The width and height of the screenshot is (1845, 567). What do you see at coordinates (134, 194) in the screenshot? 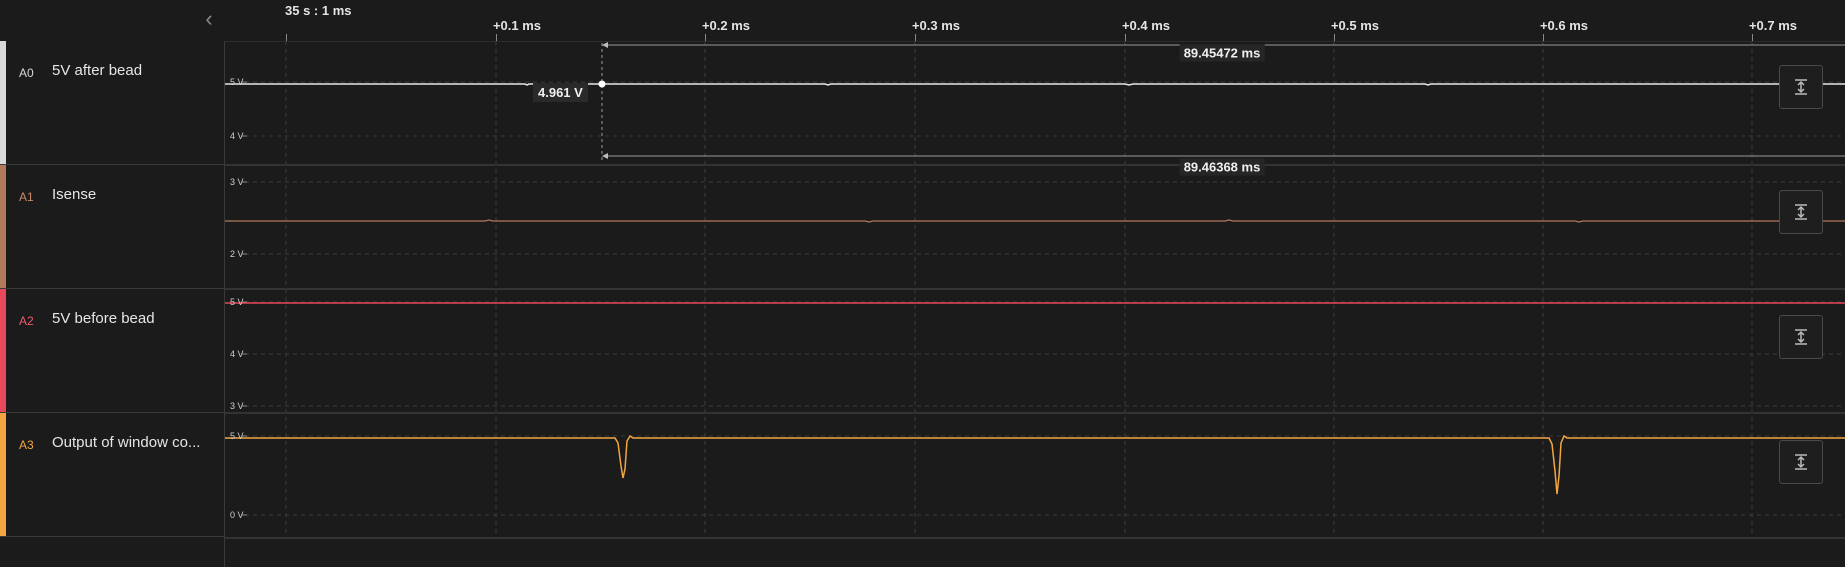
I see `channel-name: Isense` at bounding box center [134, 194].